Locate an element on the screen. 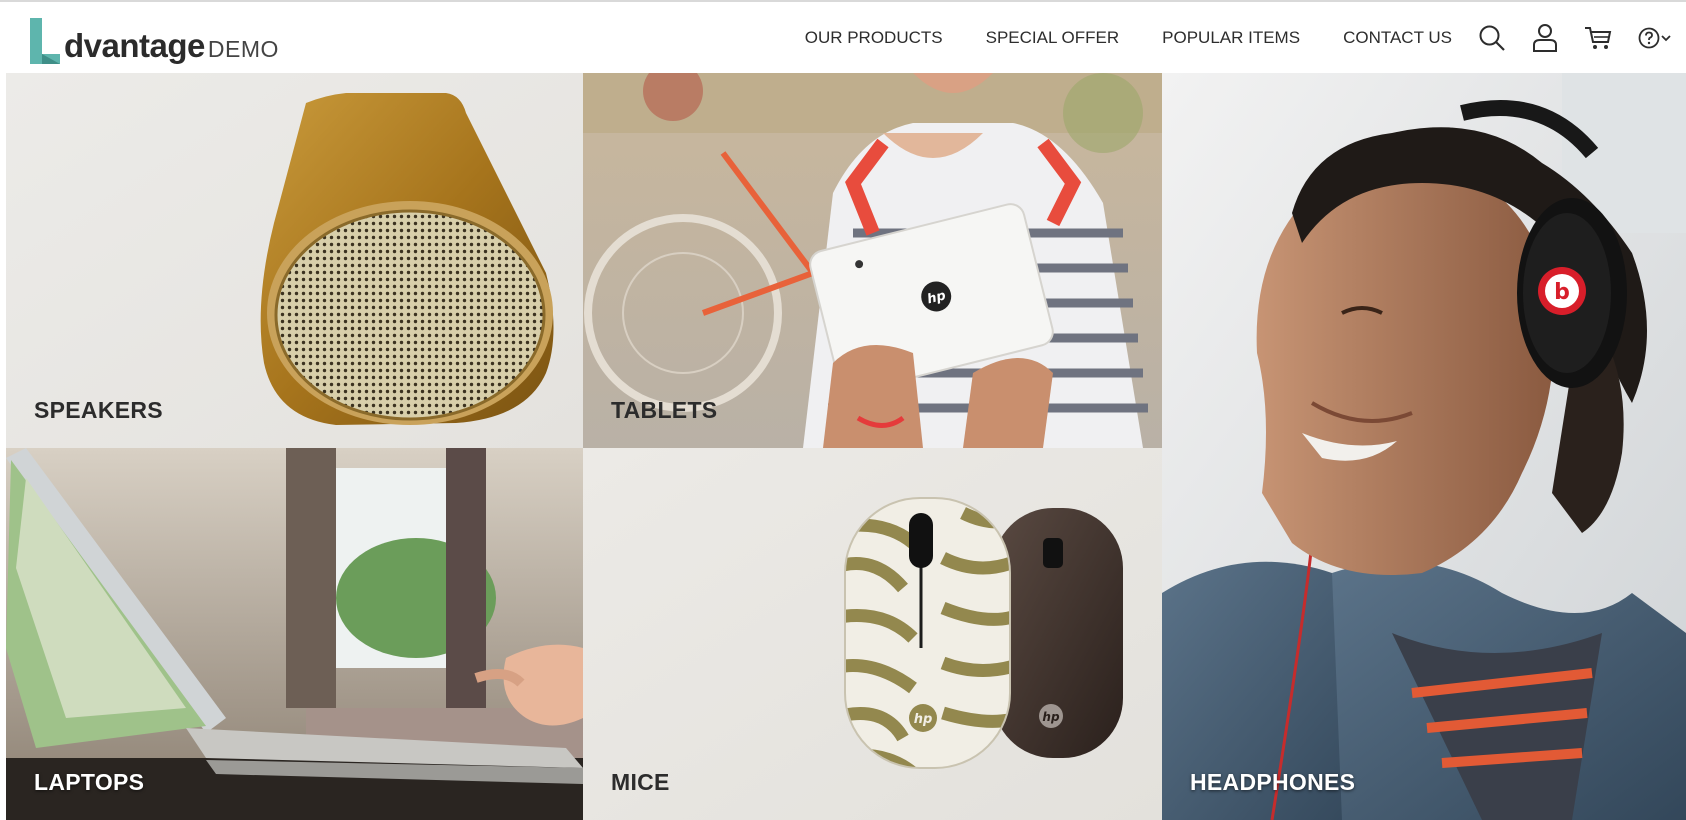  zebra-mouse-hp-logo: hp is located at coordinates (923, 719).